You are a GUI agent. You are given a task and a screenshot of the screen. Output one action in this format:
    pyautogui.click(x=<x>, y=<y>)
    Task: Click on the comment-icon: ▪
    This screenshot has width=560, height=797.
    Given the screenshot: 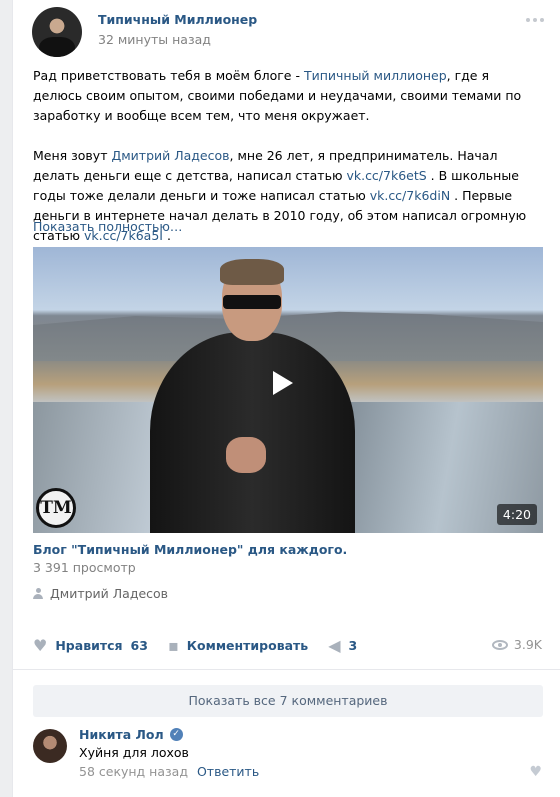 What is the action you would take?
    pyautogui.click(x=173, y=645)
    